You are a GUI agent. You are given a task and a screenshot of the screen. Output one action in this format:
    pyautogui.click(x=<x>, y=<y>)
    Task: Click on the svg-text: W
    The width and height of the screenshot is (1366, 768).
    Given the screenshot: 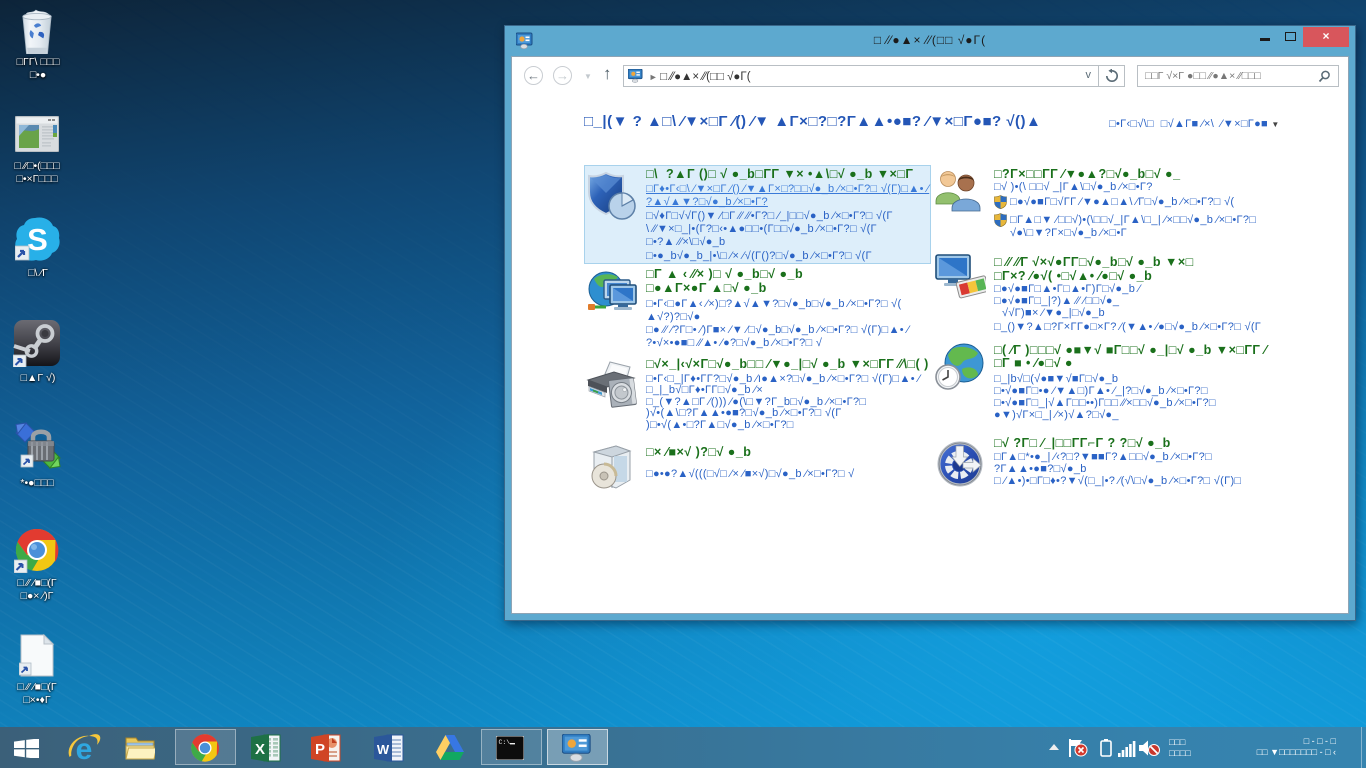 What is the action you would take?
    pyautogui.click(x=383, y=749)
    